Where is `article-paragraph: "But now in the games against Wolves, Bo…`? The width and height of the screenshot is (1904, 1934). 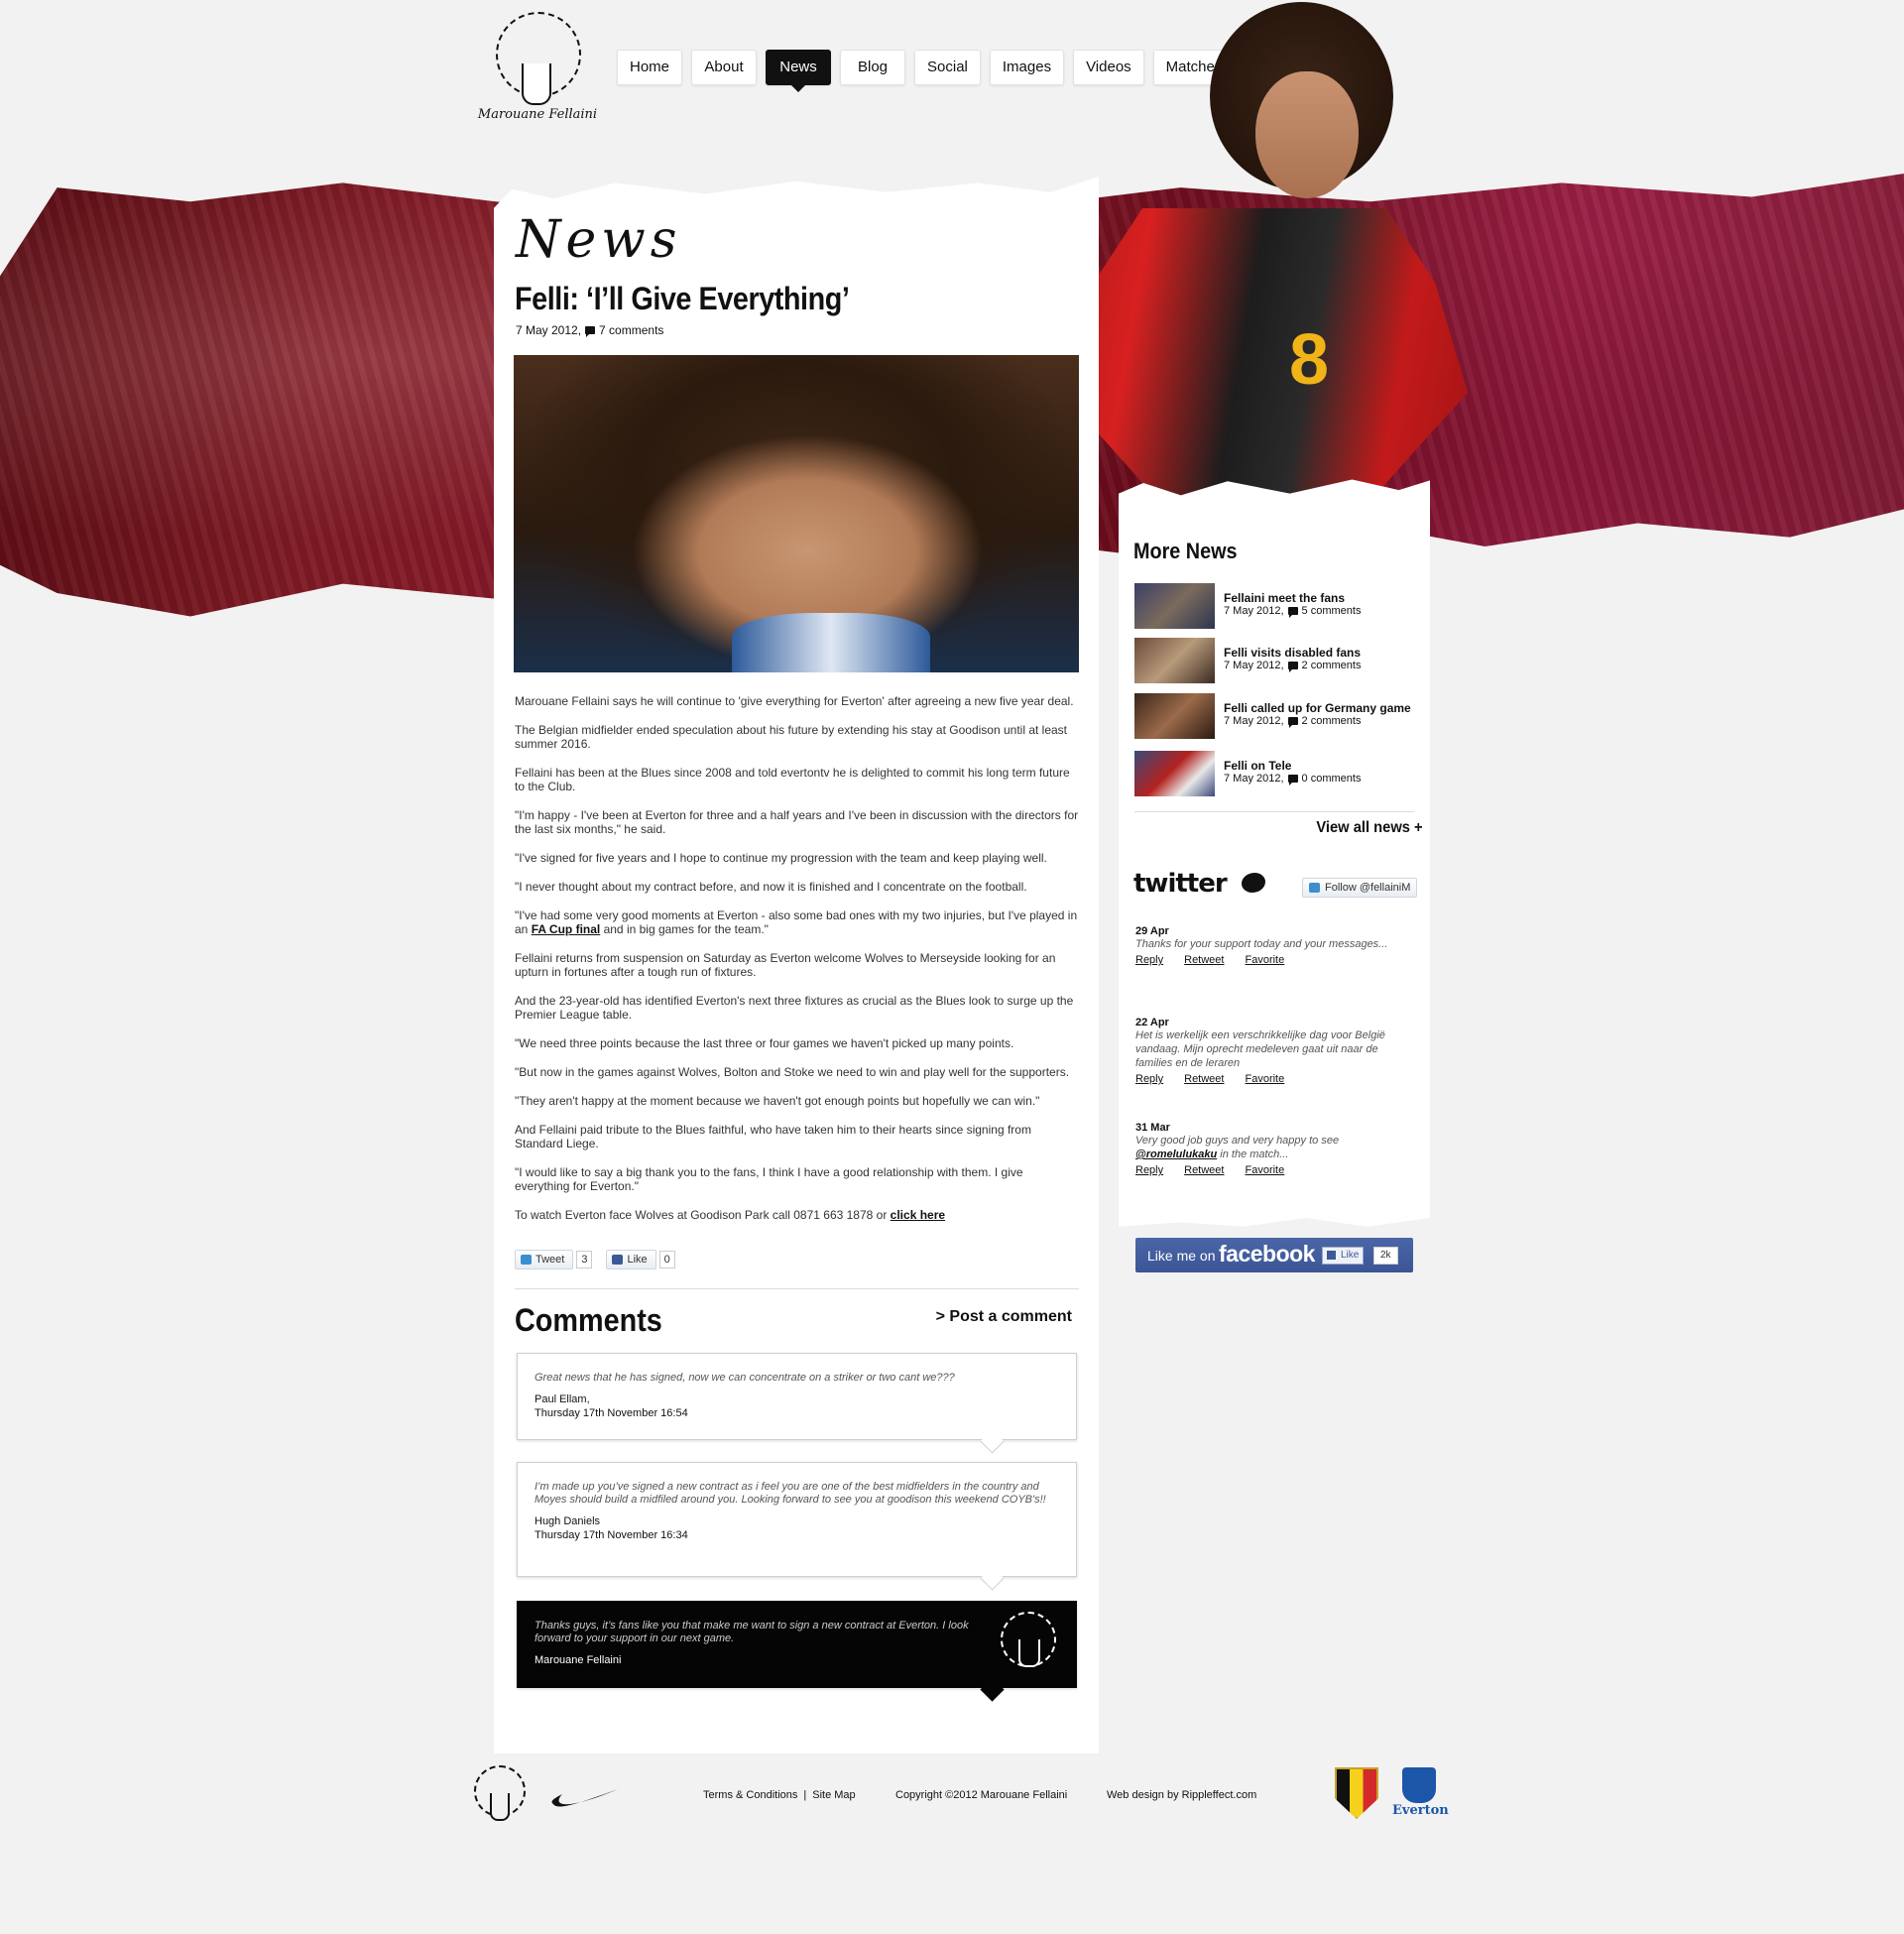 article-paragraph: "But now in the games against Wolves, Bo… is located at coordinates (792, 1072).